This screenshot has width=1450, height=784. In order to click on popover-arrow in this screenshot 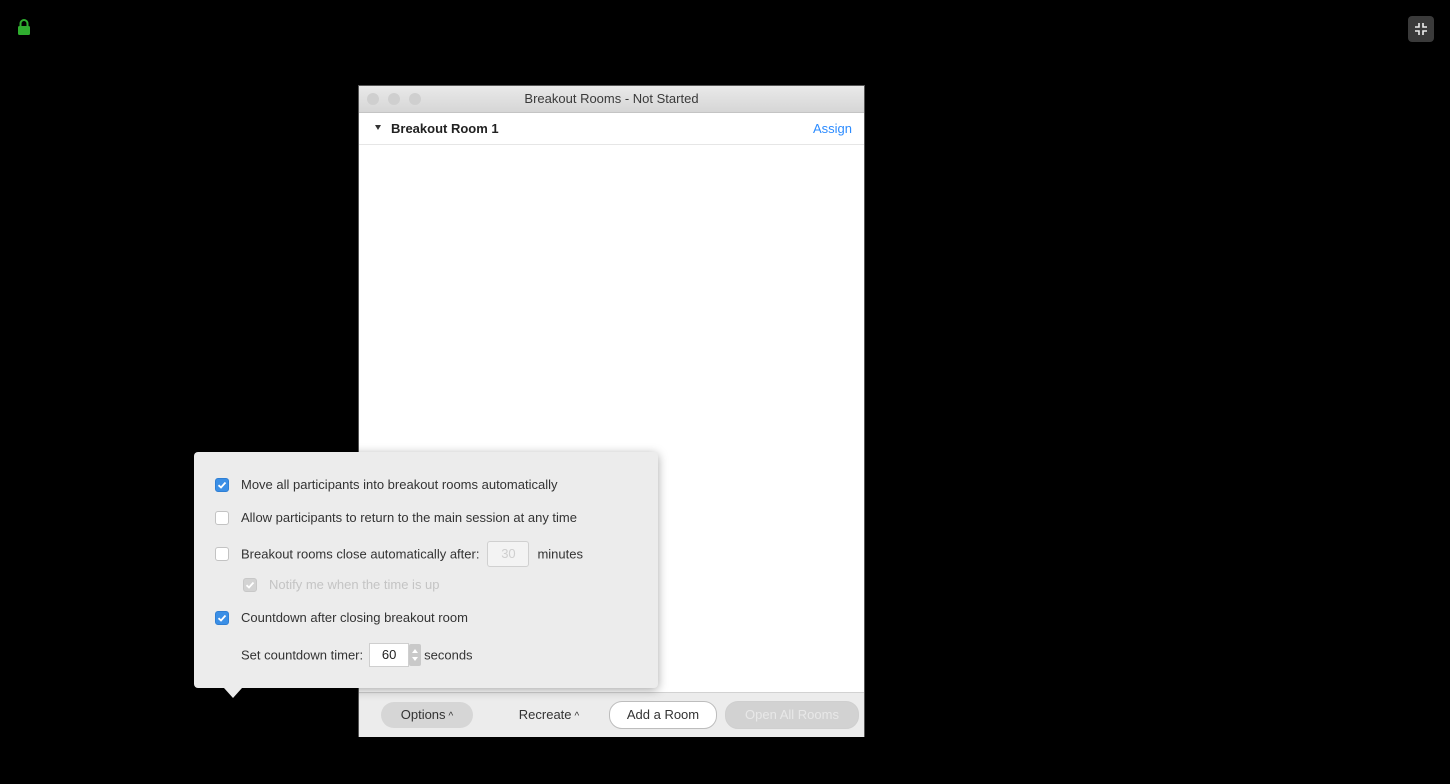, I will do `click(233, 693)`.